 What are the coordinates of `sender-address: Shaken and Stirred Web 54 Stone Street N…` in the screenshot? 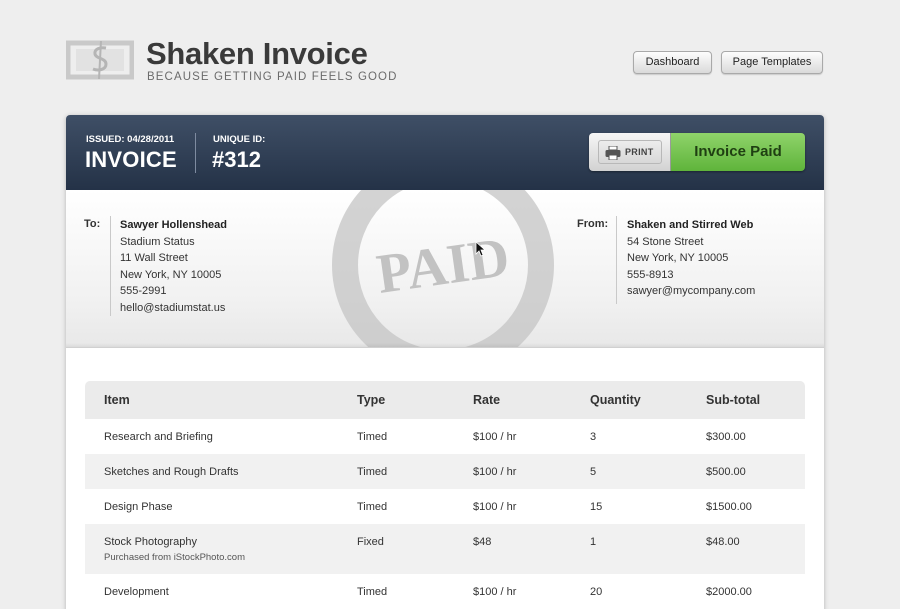 It's located at (691, 258).